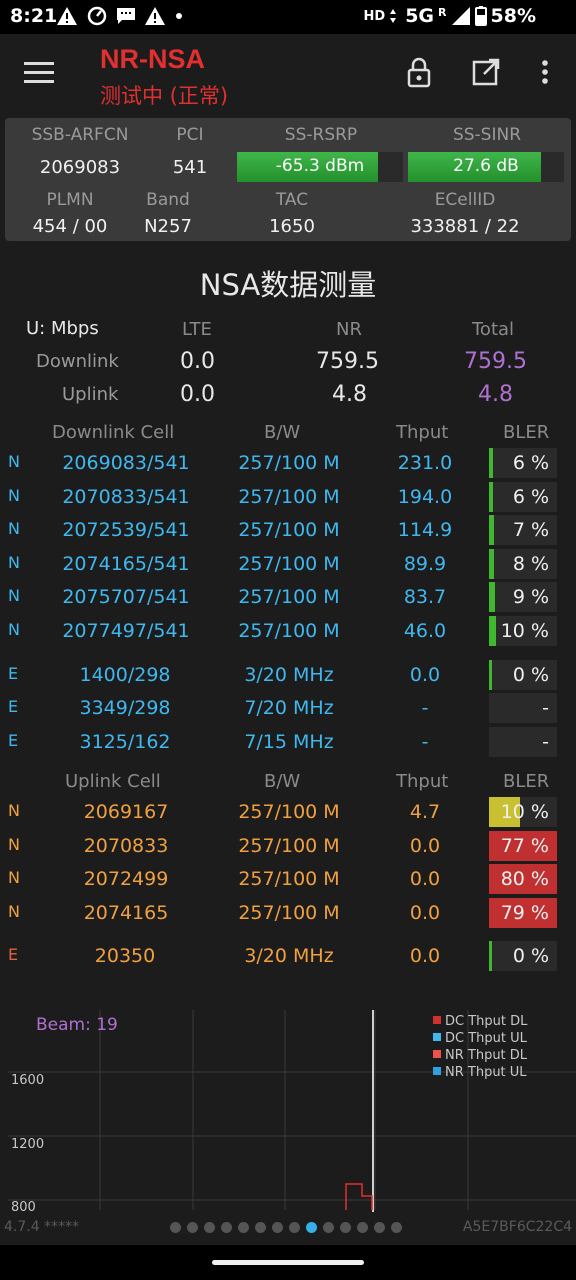 The width and height of the screenshot is (576, 1280). What do you see at coordinates (419, 72) in the screenshot?
I see `lock-icon` at bounding box center [419, 72].